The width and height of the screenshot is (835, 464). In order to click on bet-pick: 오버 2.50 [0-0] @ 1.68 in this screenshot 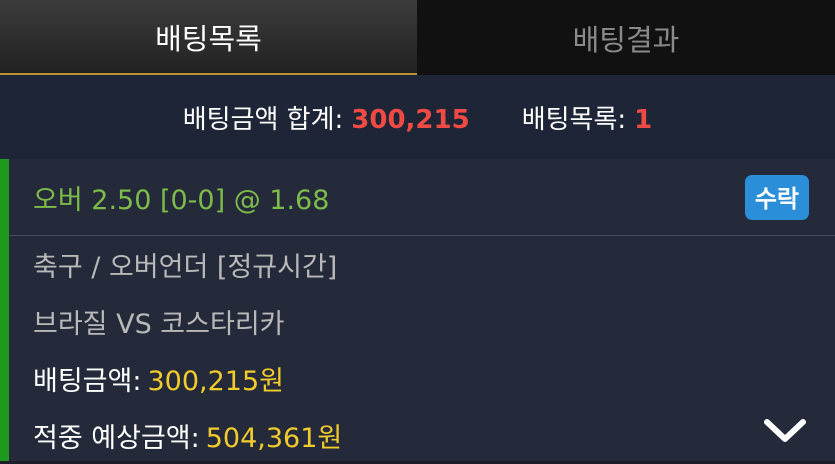, I will do `click(181, 200)`.